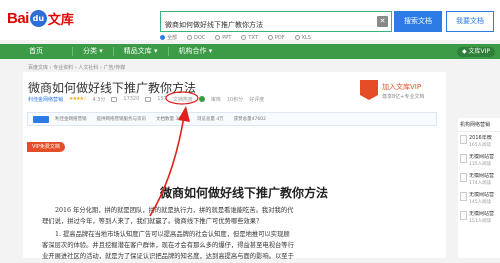  Describe the element at coordinates (46, 147) in the screenshot. I see `vip-free-tag: VIP免费文档` at that location.